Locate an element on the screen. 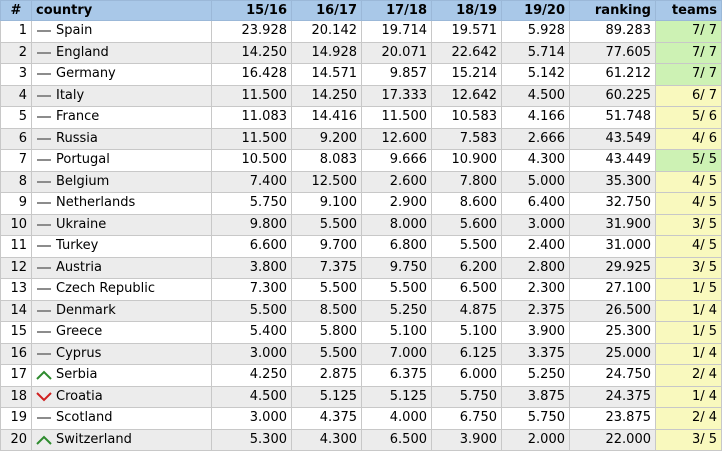  rank-cell: 7 is located at coordinates (16, 160).